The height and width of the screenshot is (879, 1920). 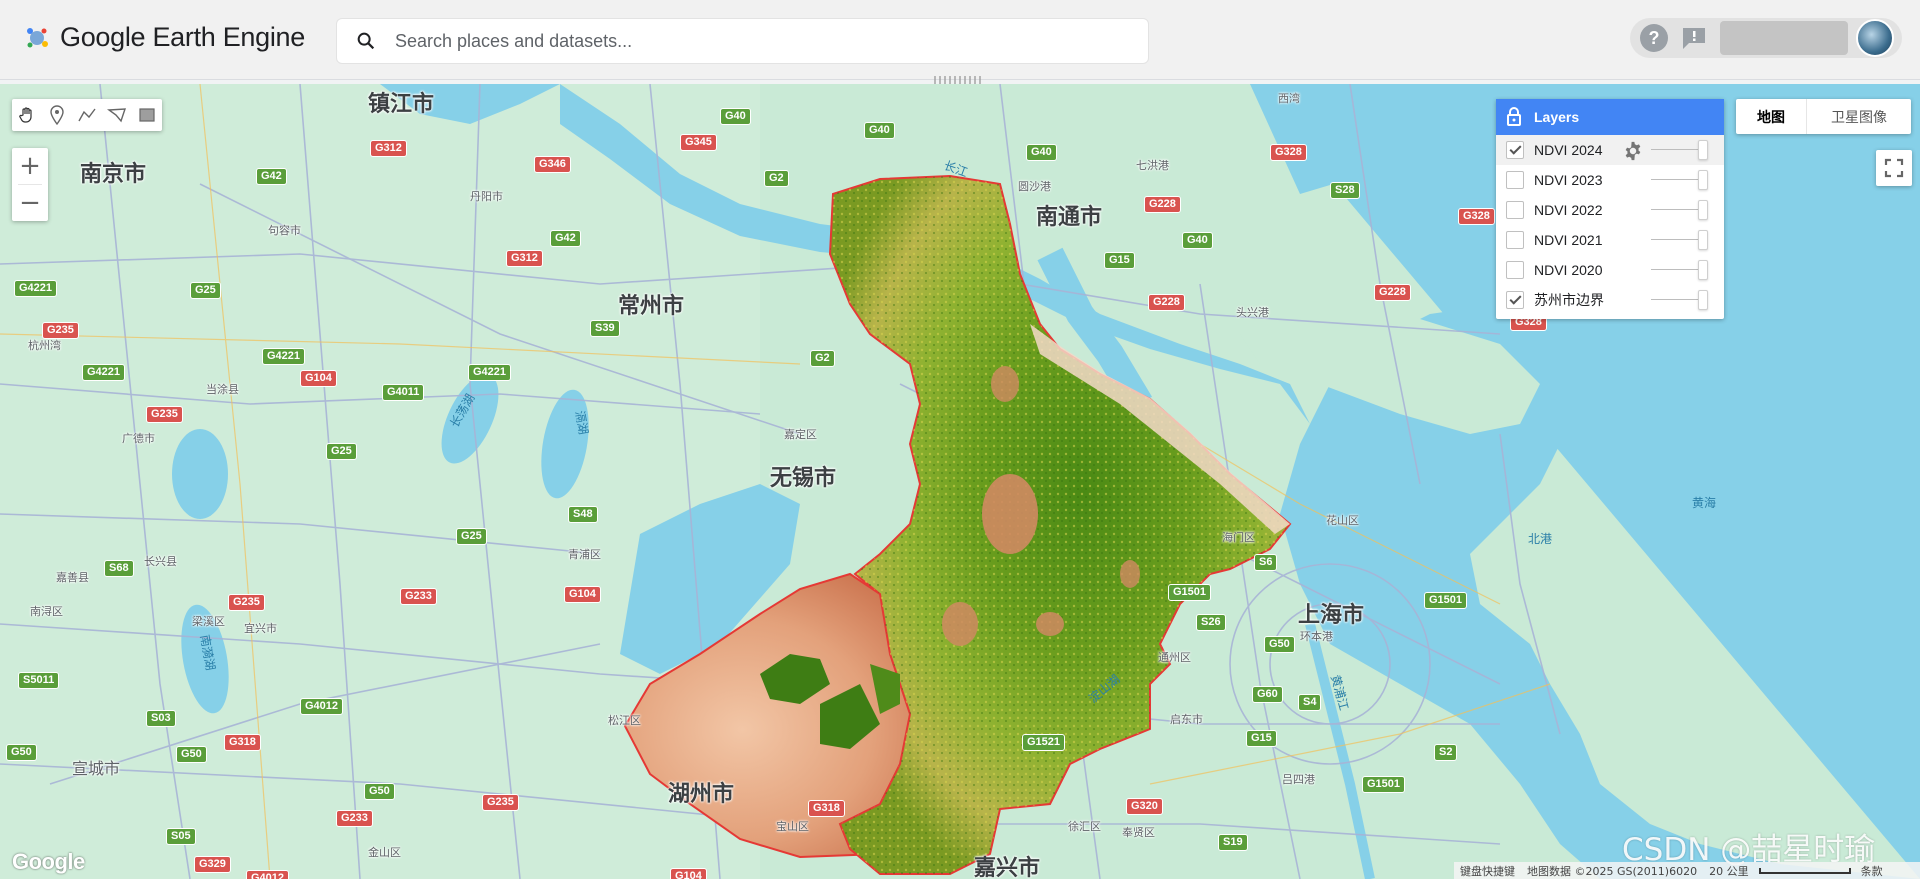 What do you see at coordinates (822, 358) in the screenshot?
I see `road-shield: G2` at bounding box center [822, 358].